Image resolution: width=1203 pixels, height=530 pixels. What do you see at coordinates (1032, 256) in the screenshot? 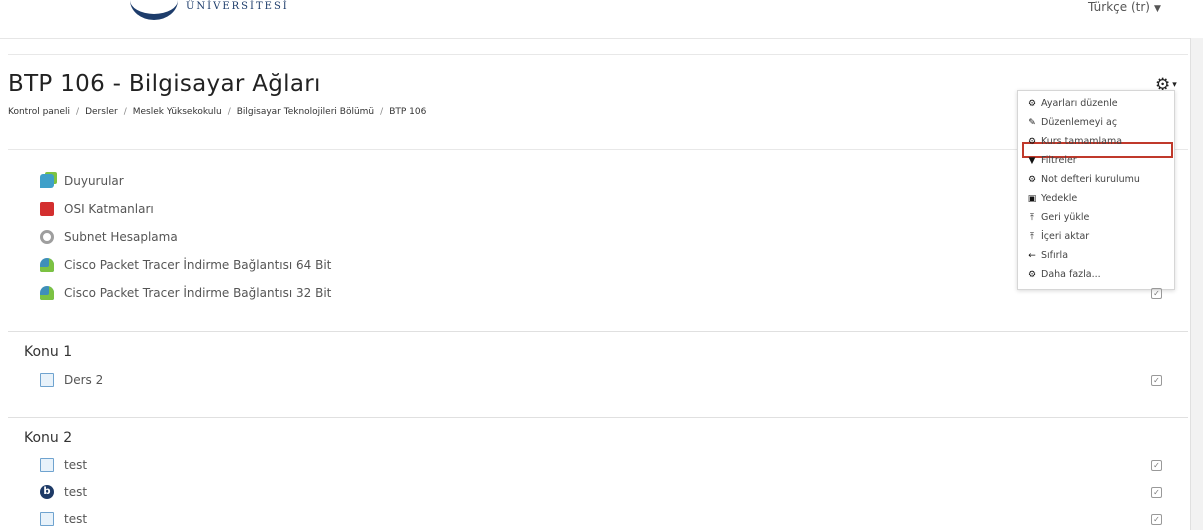
I see `arrow-left-icon: ←` at bounding box center [1032, 256].